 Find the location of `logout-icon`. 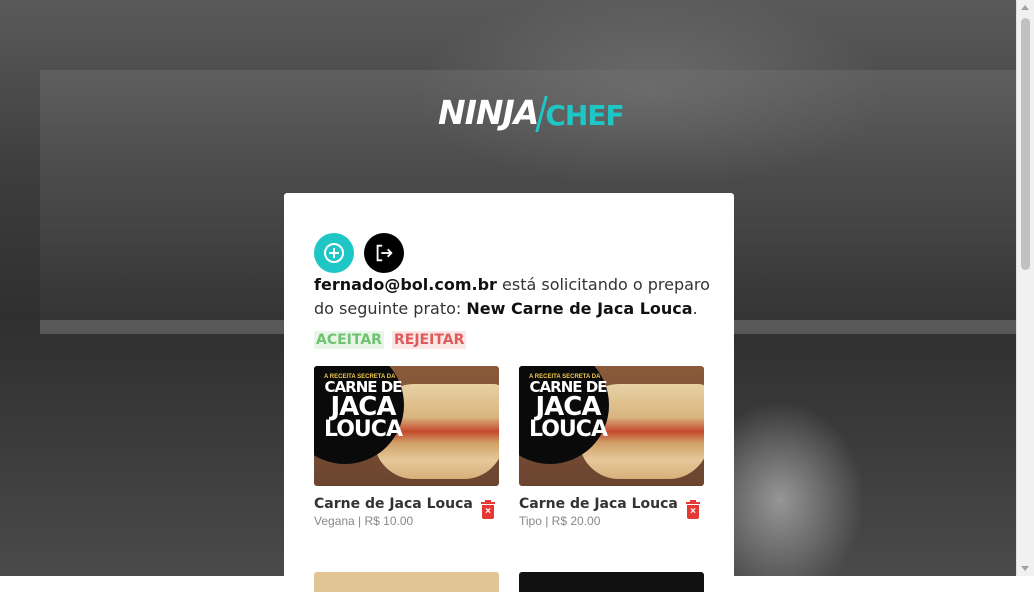

logout-icon is located at coordinates (384, 253).